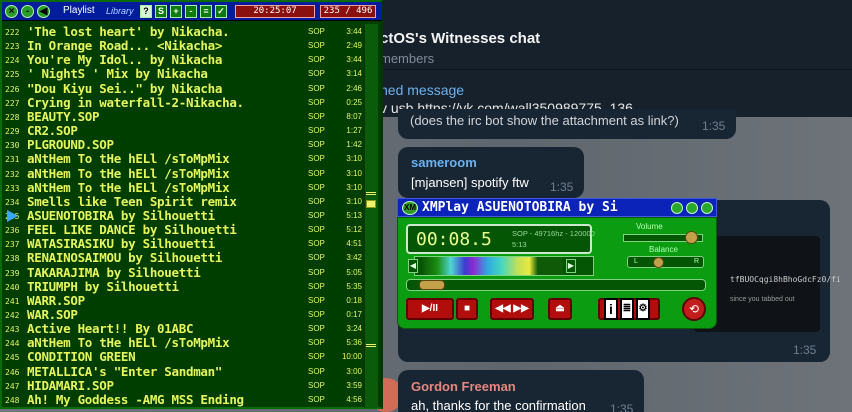 The width and height of the screenshot is (852, 412). What do you see at coordinates (649, 226) in the screenshot?
I see `volume-label: Volume` at bounding box center [649, 226].